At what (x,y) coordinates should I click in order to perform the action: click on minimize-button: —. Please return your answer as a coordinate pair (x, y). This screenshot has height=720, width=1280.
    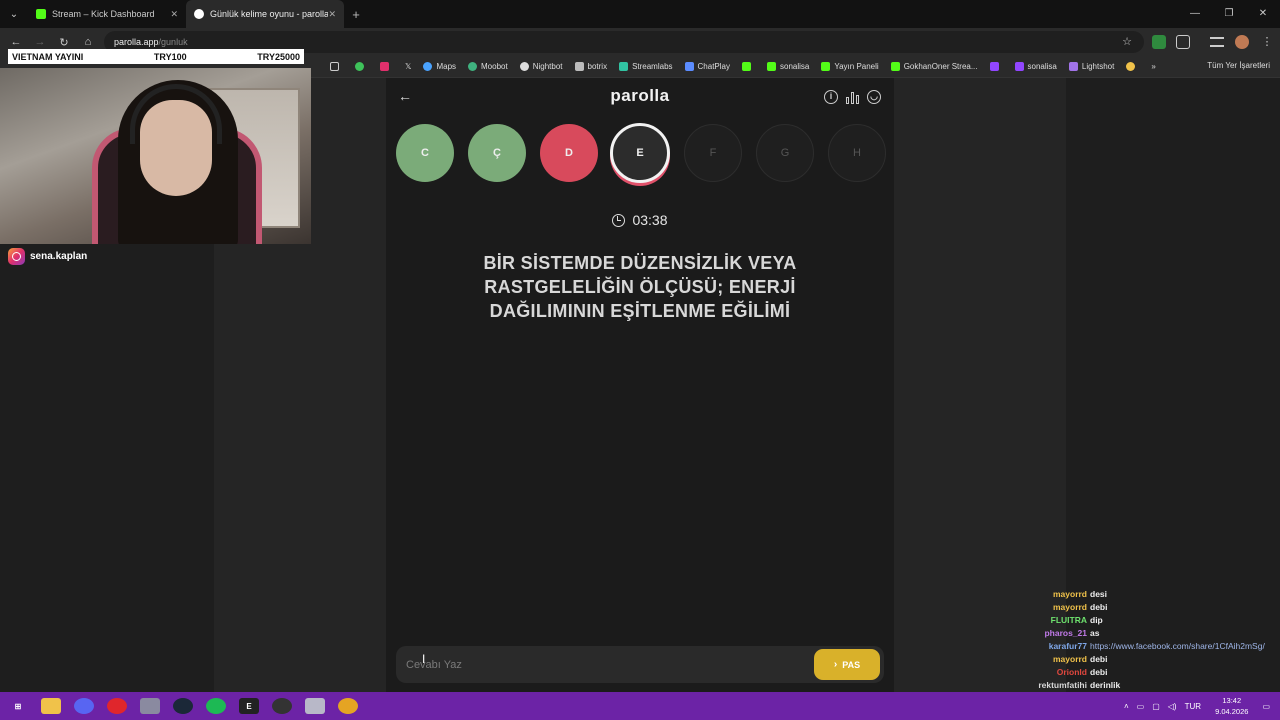
    Looking at the image, I should click on (1195, 14).